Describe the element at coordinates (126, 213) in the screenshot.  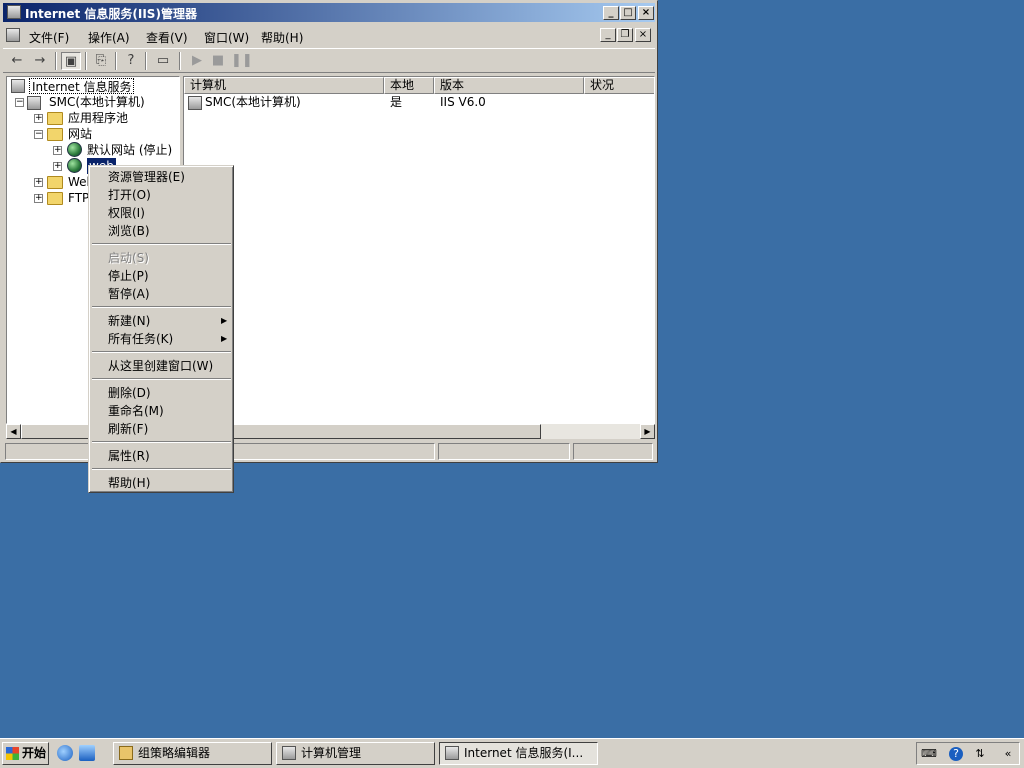
I see `menu-item-permissions: 权限(I)` at that location.